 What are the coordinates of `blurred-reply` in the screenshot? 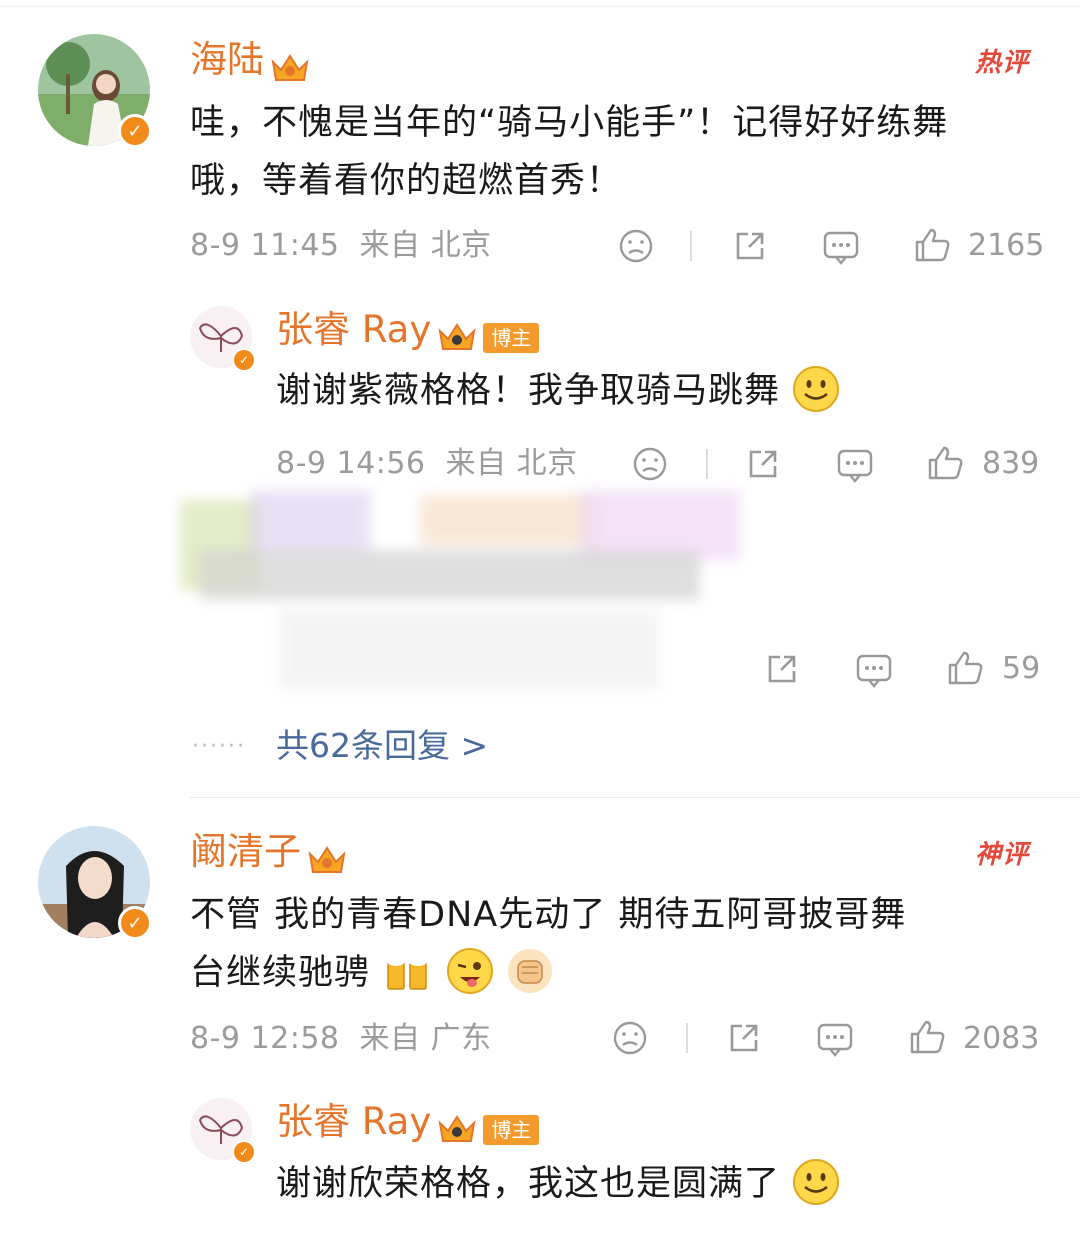 It's located at (470, 595).